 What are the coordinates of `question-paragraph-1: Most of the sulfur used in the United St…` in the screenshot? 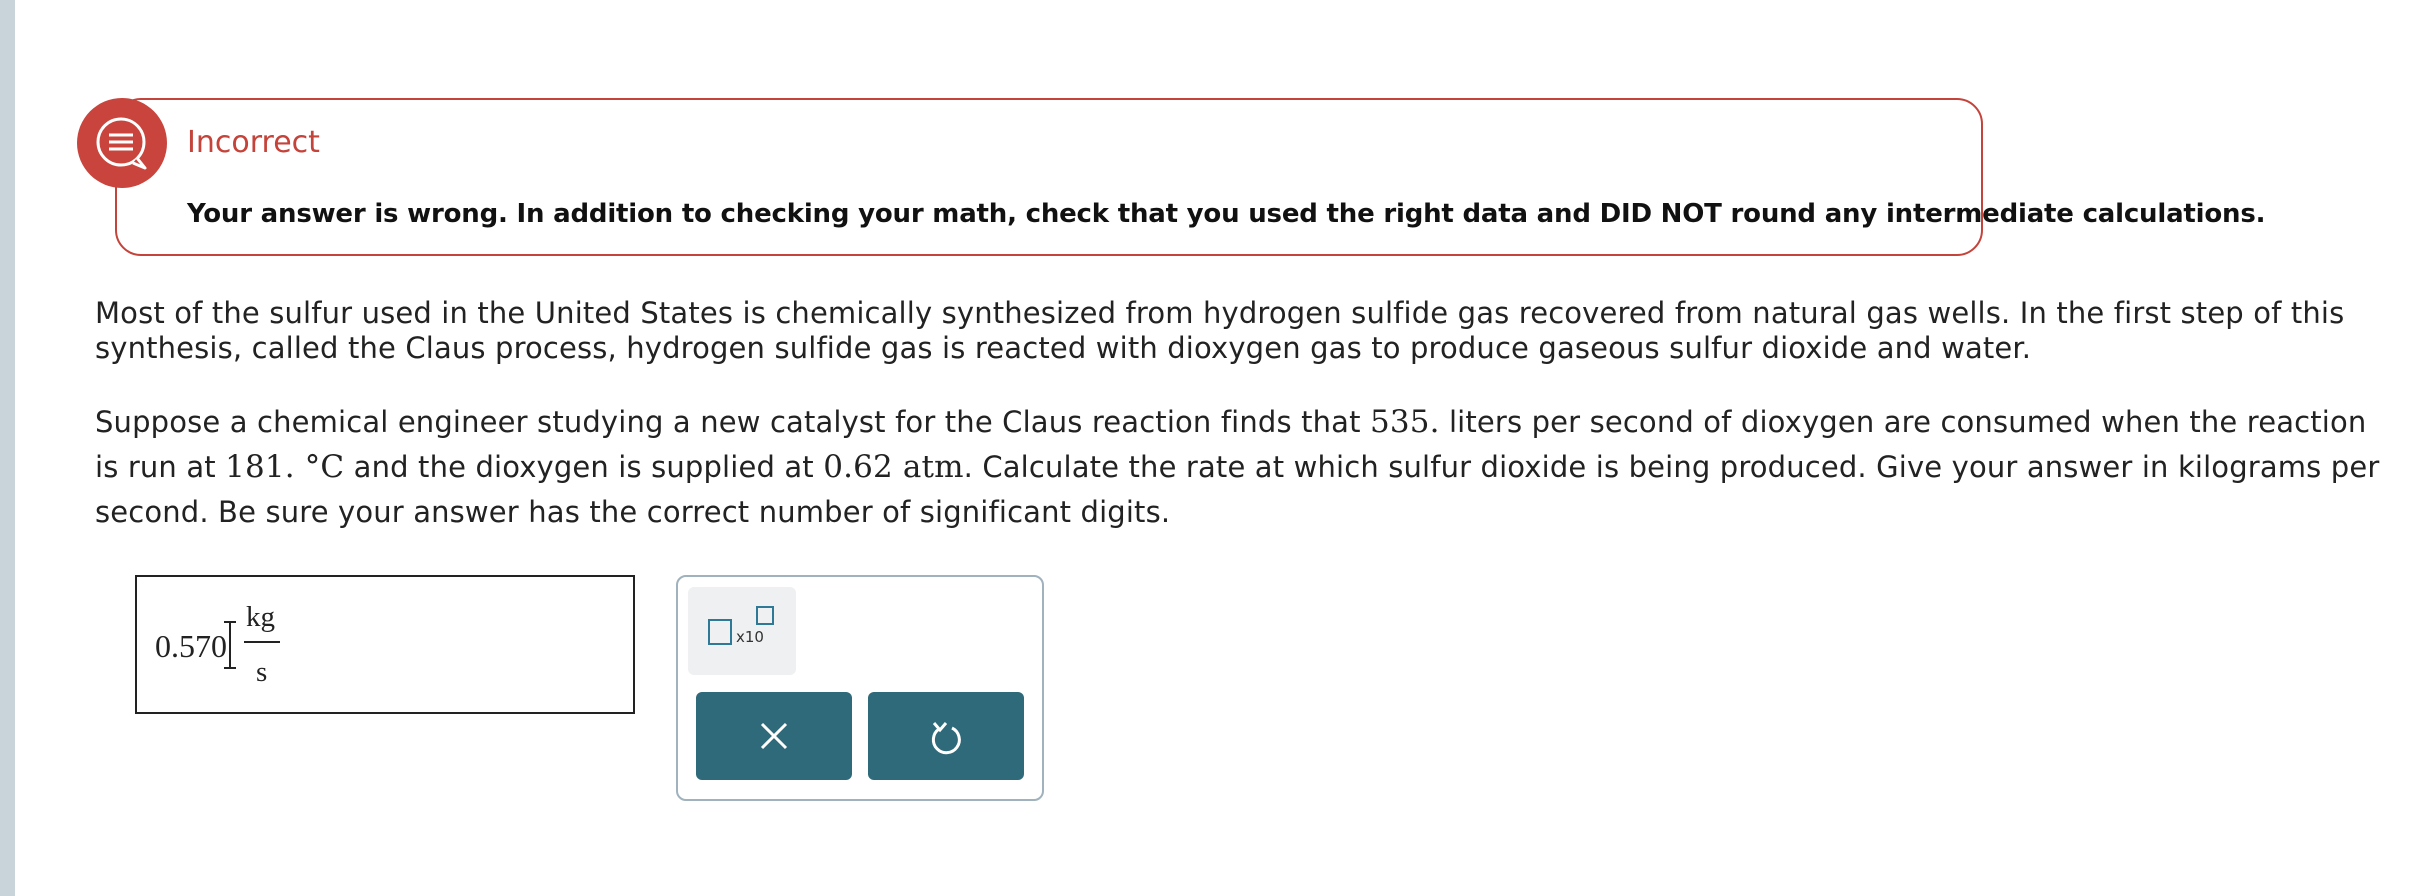 It's located at (1220, 330).